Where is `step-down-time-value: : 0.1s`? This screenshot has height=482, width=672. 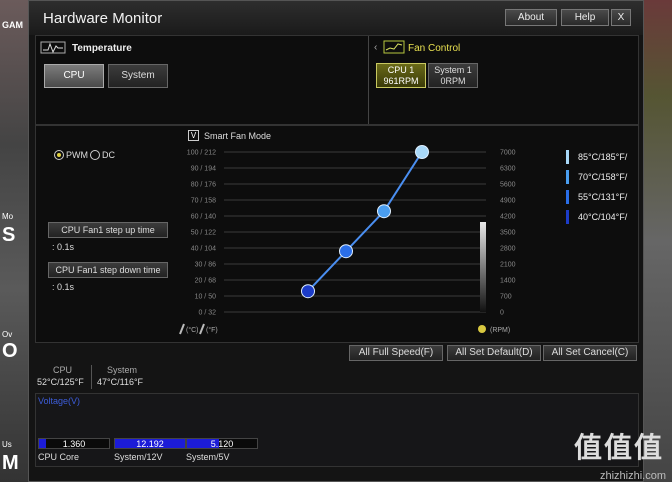 step-down-time-value: : 0.1s is located at coordinates (63, 287).